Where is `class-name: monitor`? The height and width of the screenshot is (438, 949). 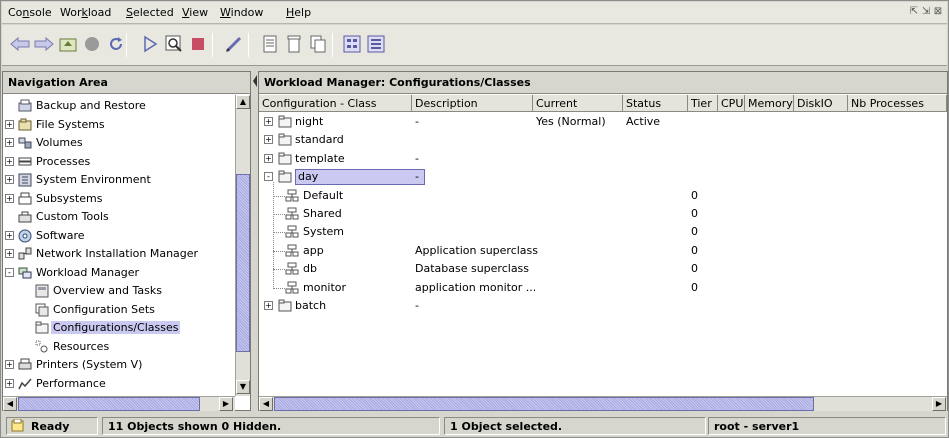 class-name: monitor is located at coordinates (325, 287).